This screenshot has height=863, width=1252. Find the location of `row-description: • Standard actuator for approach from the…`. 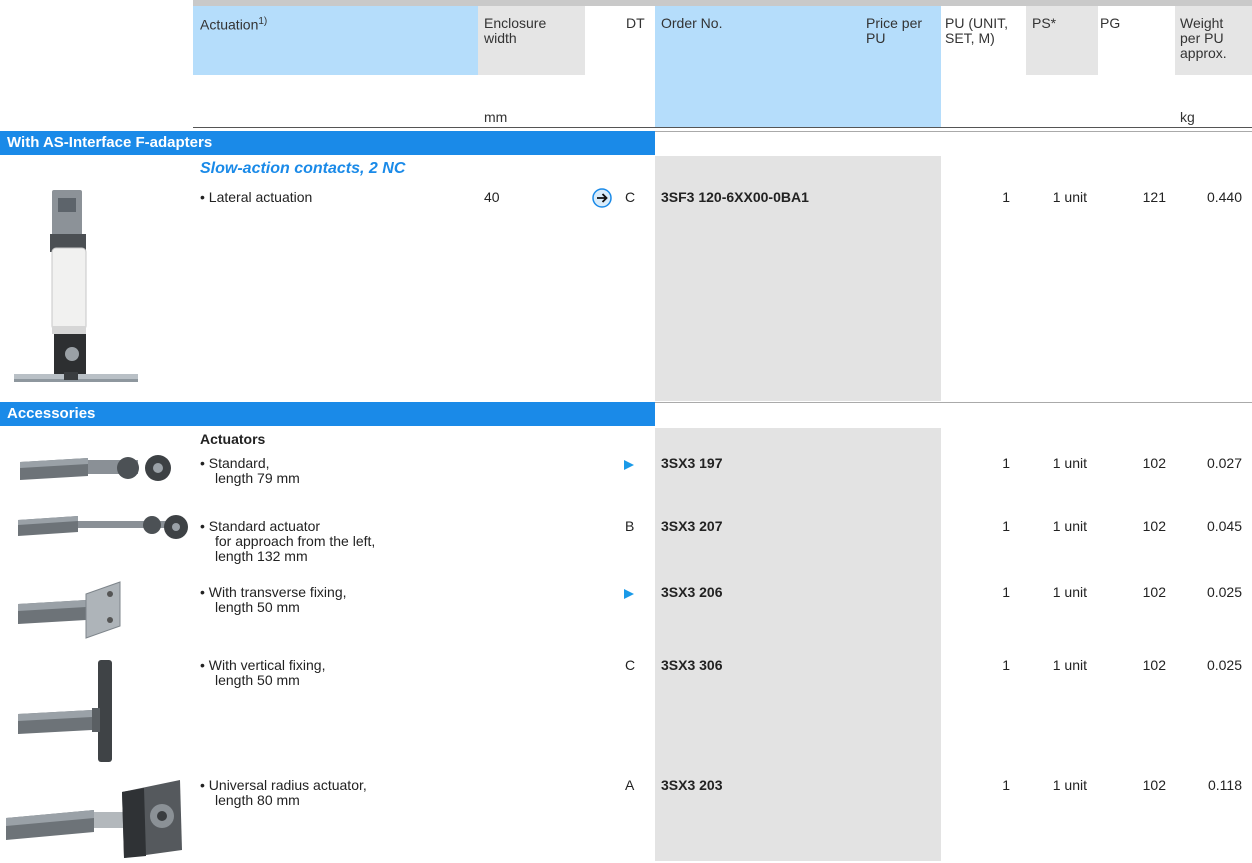

row-description: • Standard actuator for approach from the… is located at coordinates (288, 541).